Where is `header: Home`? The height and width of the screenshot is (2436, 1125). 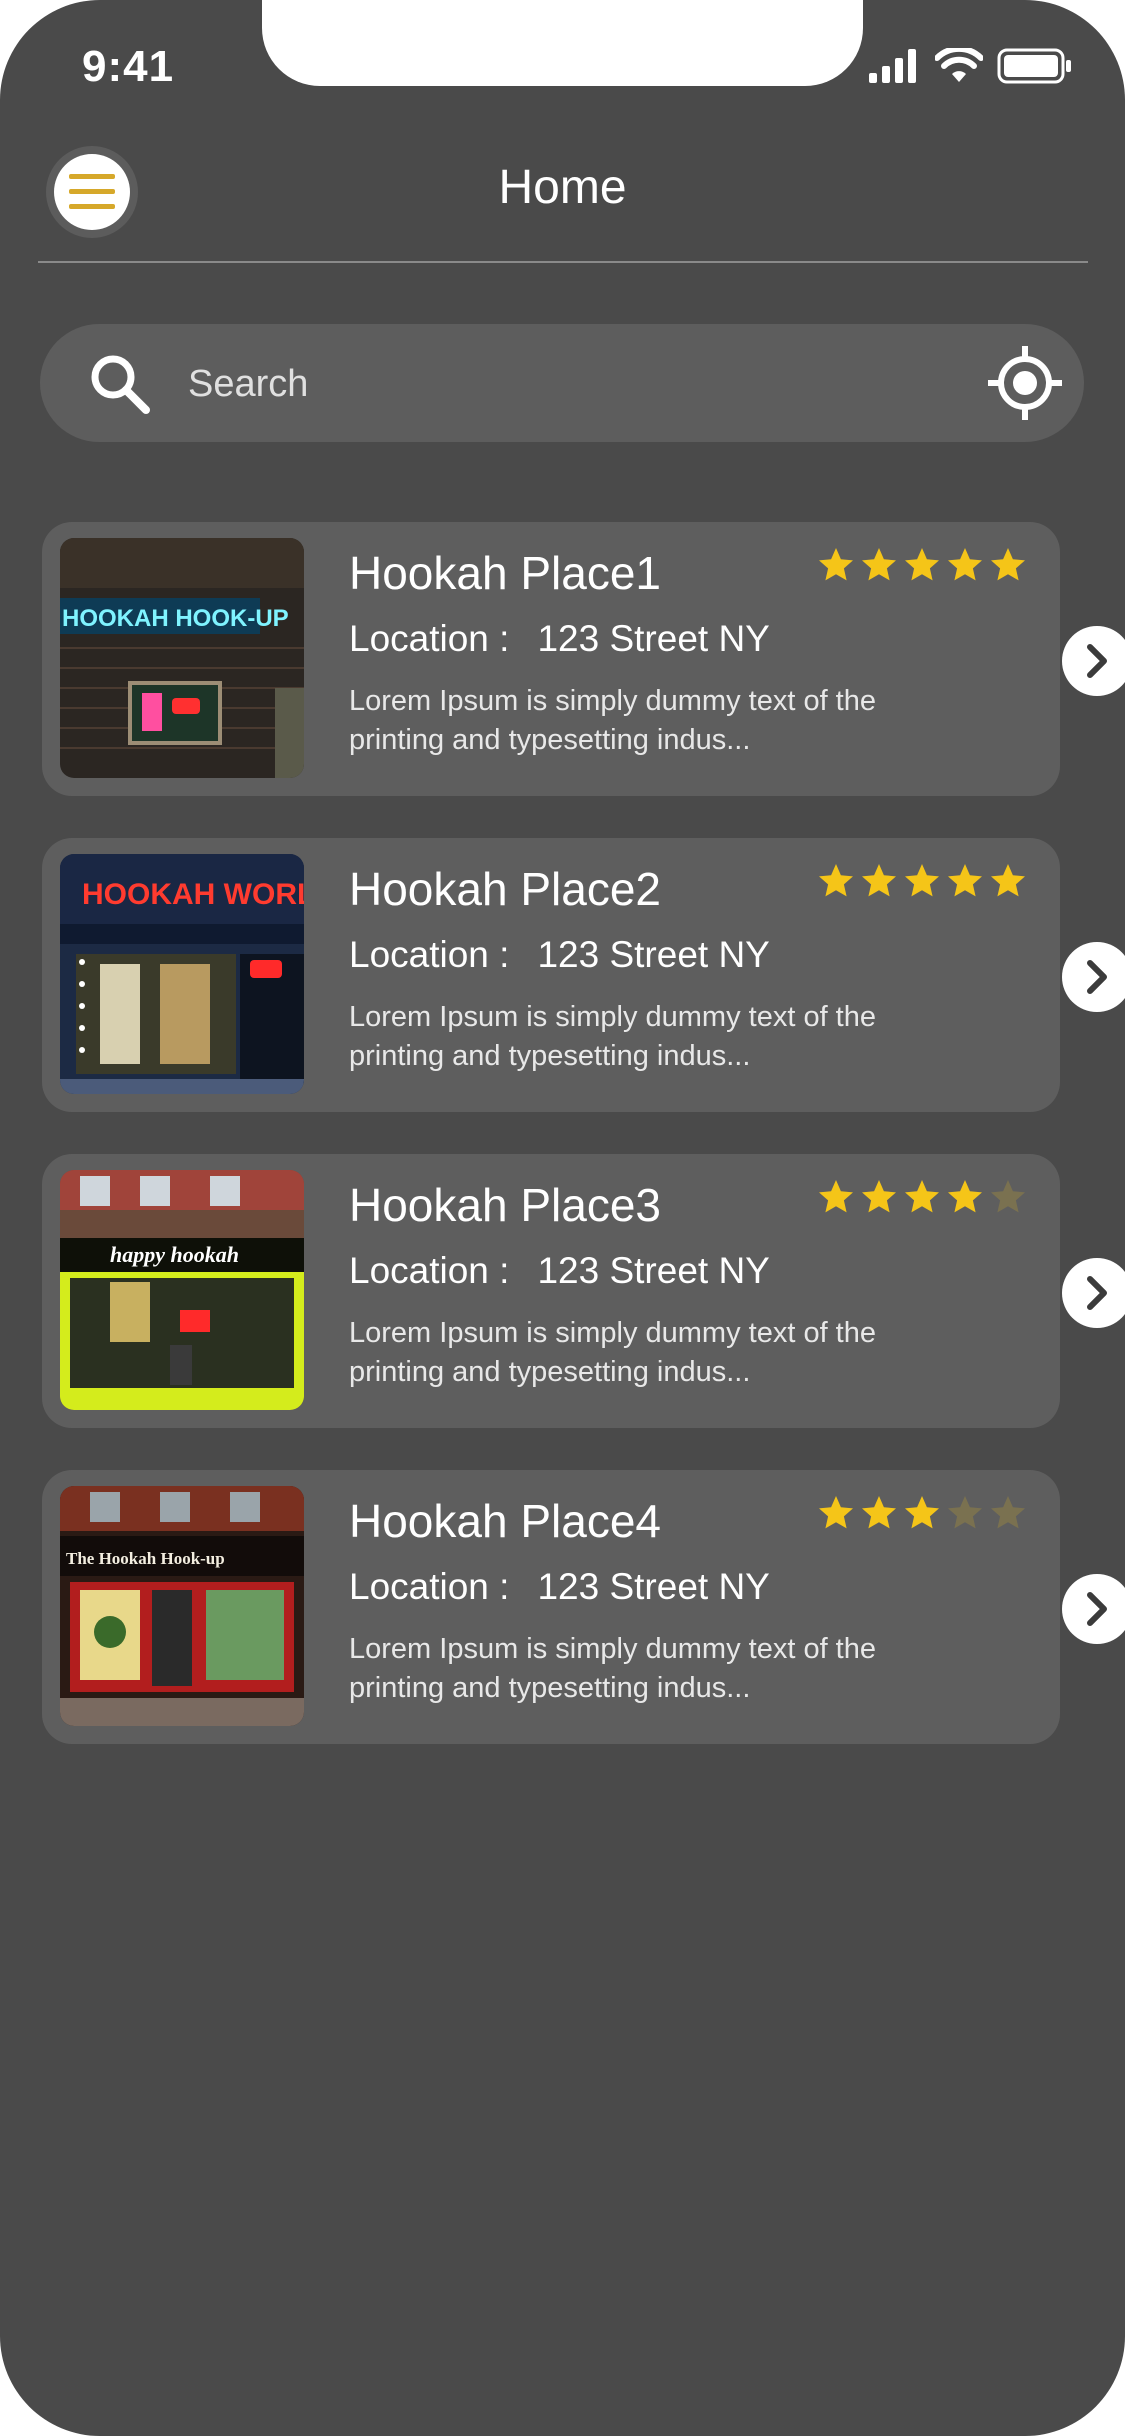 header: Home is located at coordinates (562, 200).